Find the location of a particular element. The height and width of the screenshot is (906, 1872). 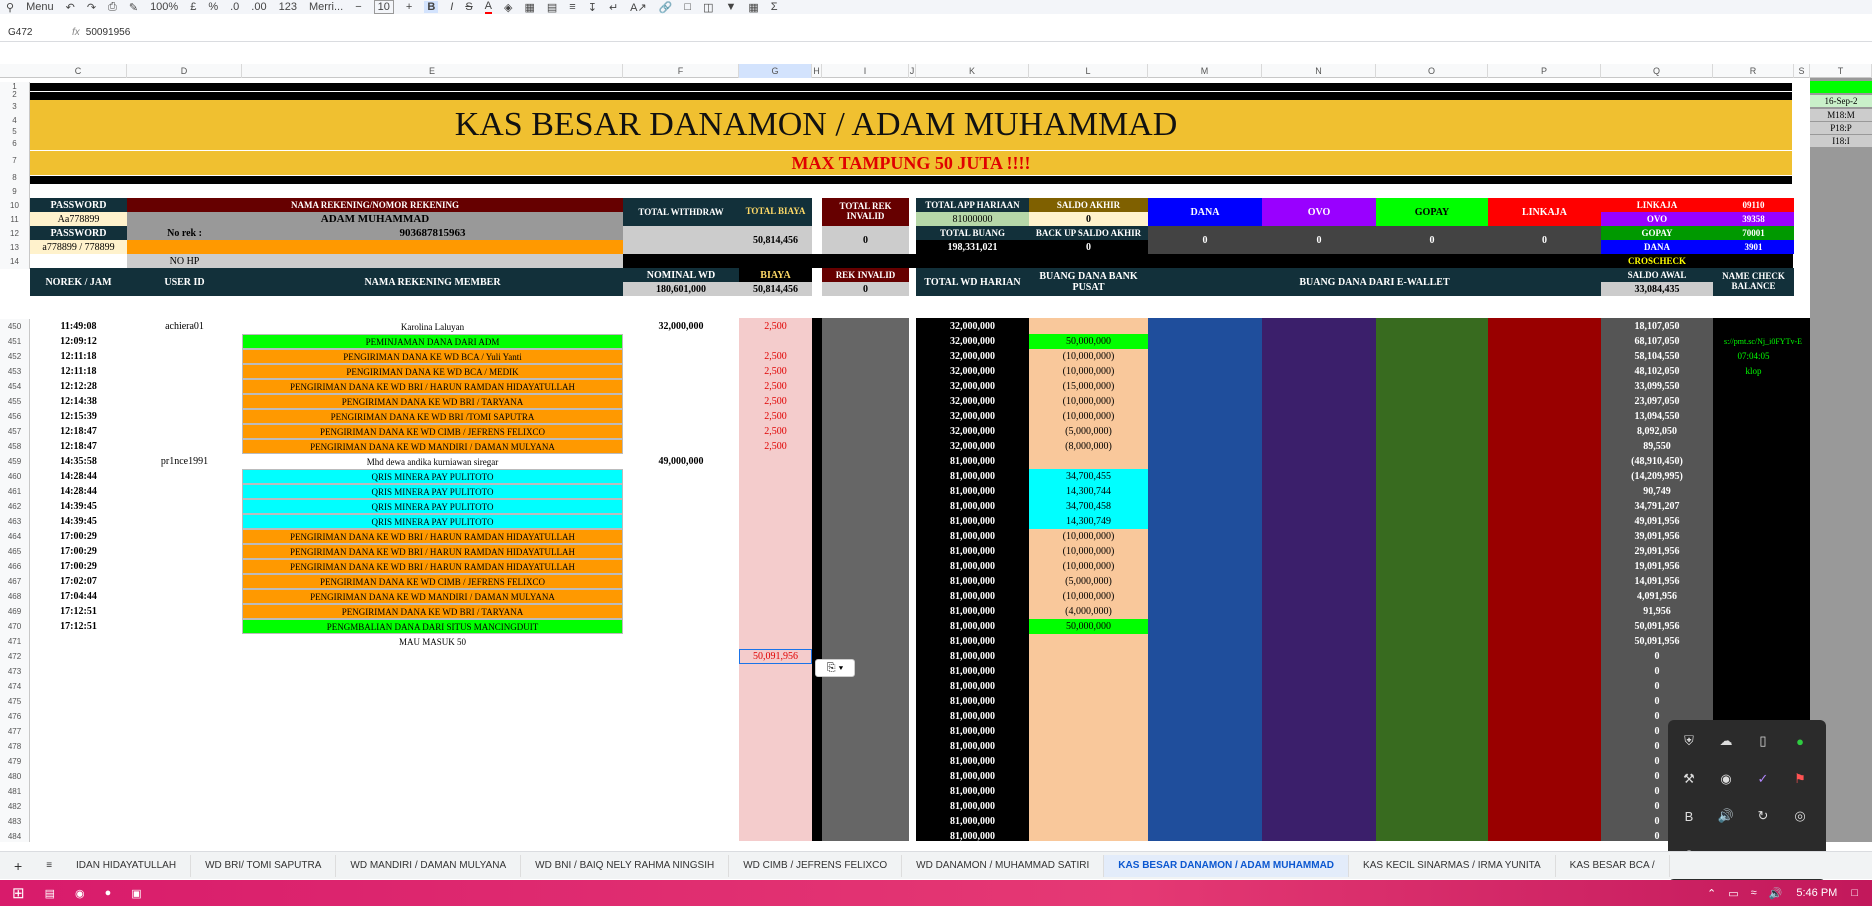

col-header-j: J is located at coordinates (912, 71).